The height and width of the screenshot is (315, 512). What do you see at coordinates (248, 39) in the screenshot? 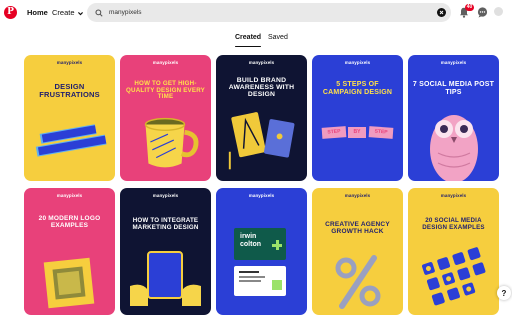
I see `tab-created: Created` at bounding box center [248, 39].